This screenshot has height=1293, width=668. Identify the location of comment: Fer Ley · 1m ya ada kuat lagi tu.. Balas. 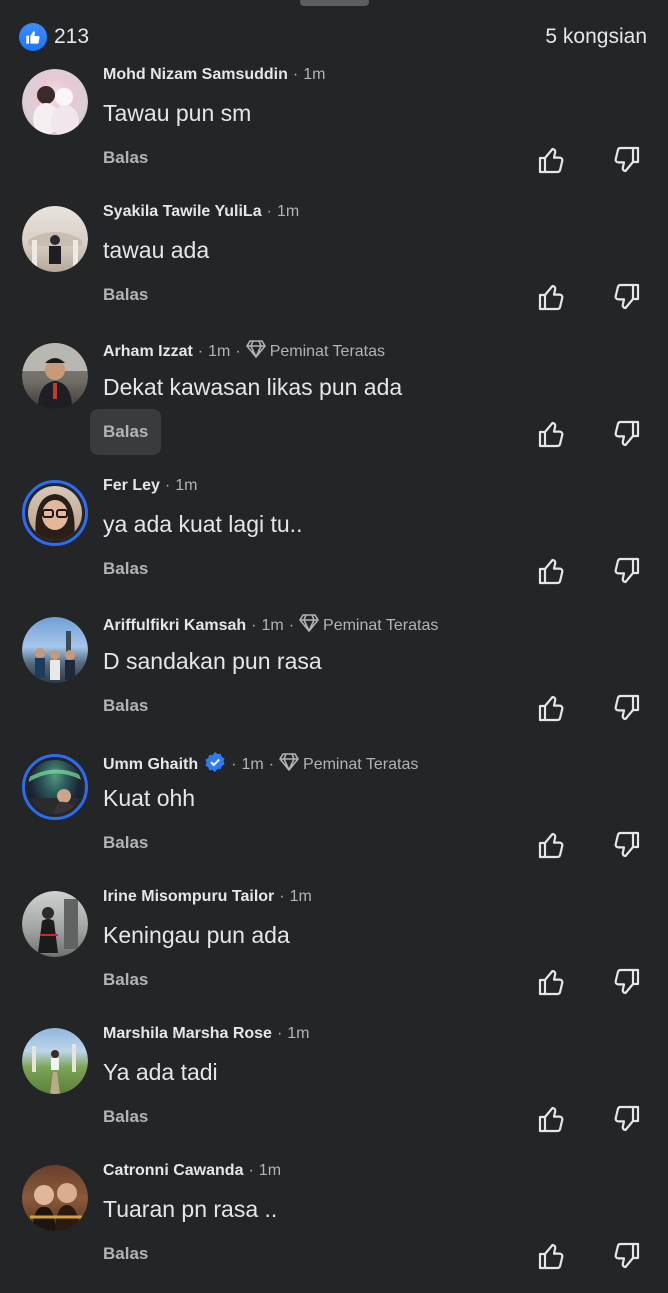
(334, 539).